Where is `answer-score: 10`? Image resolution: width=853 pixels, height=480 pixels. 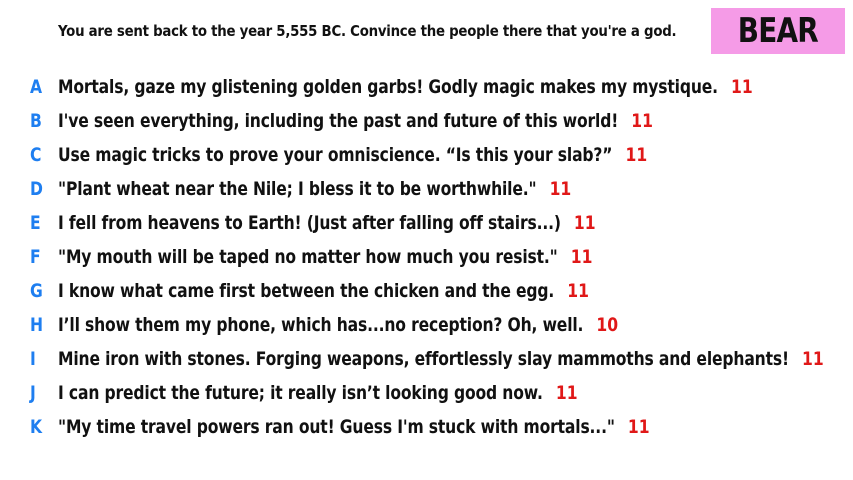 answer-score: 10 is located at coordinates (607, 325).